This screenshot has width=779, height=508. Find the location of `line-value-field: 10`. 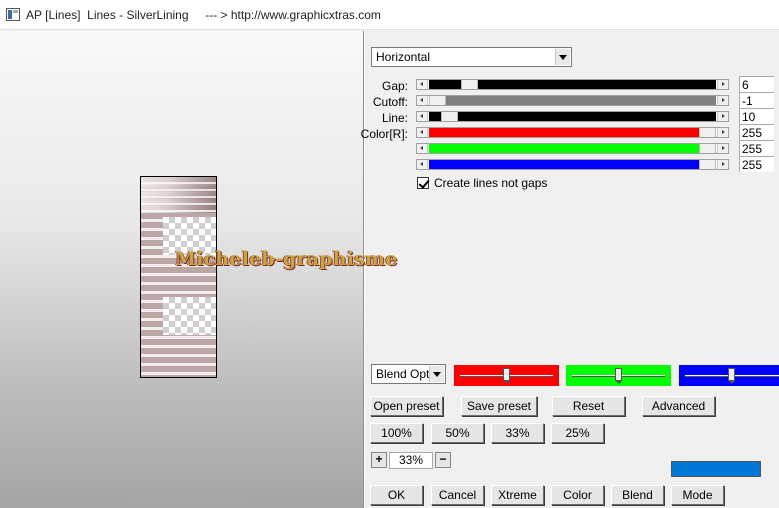

line-value-field: 10 is located at coordinates (756, 116).